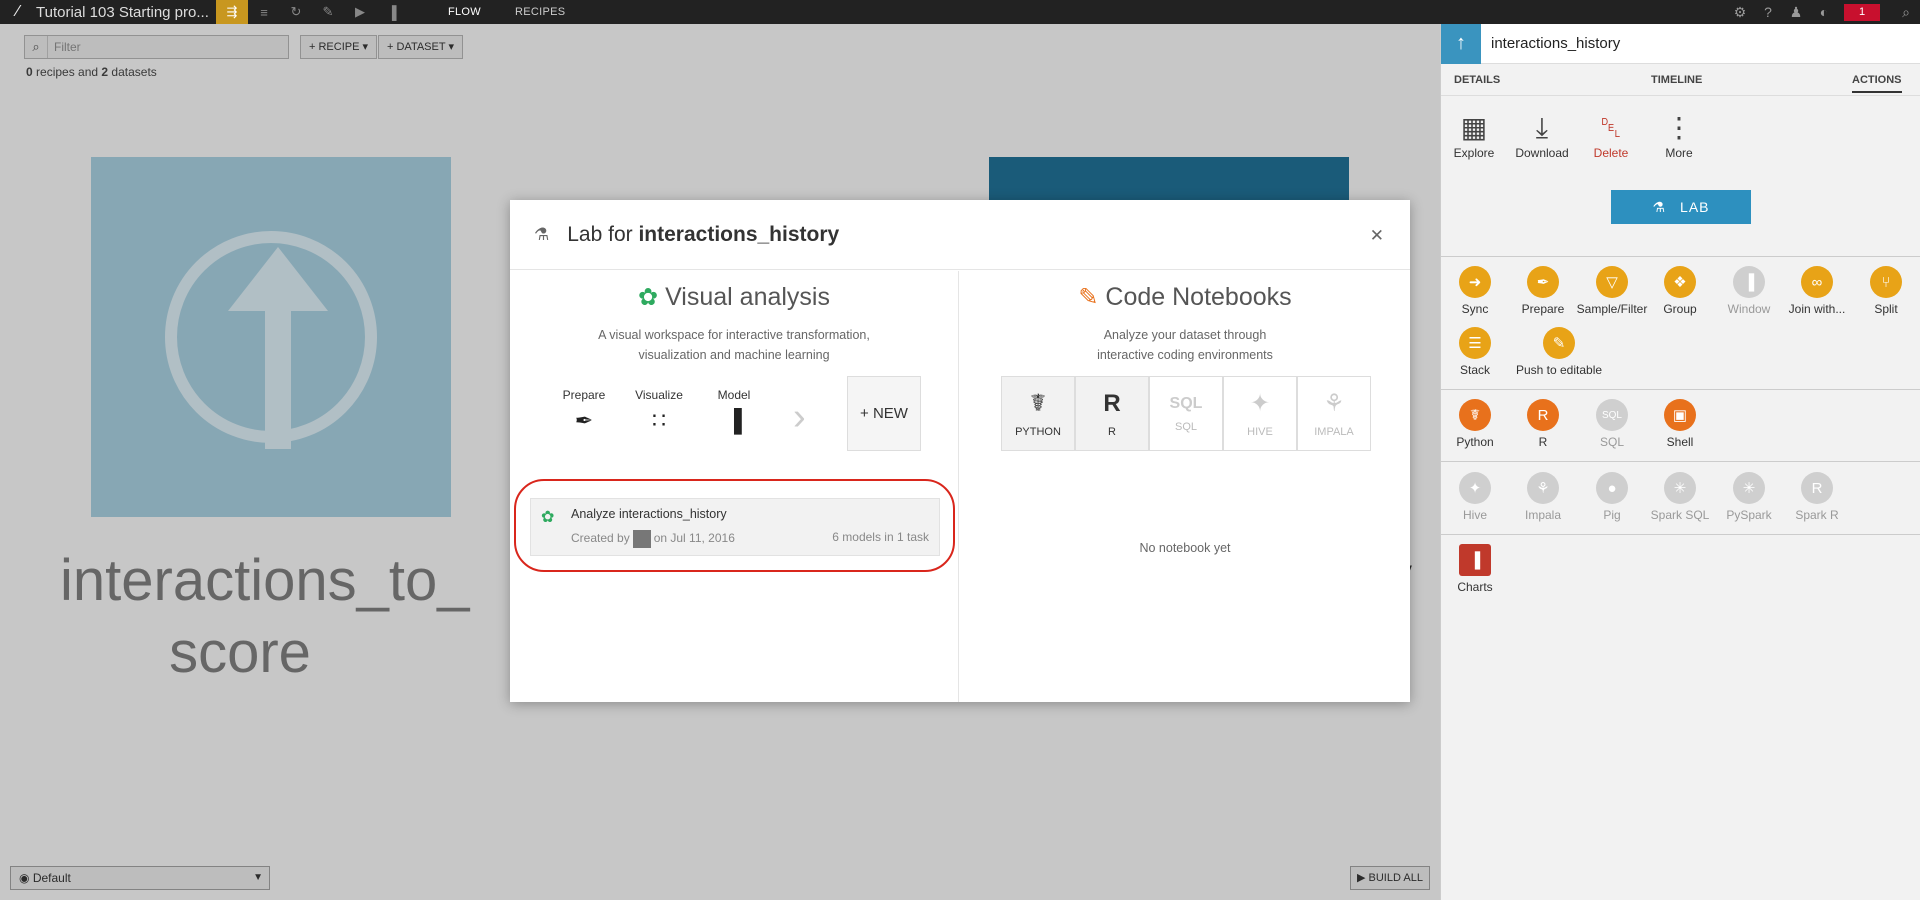 Image resolution: width=1920 pixels, height=900 pixels. What do you see at coordinates (884, 413) in the screenshot?
I see `new-analysis-button: + NEW` at bounding box center [884, 413].